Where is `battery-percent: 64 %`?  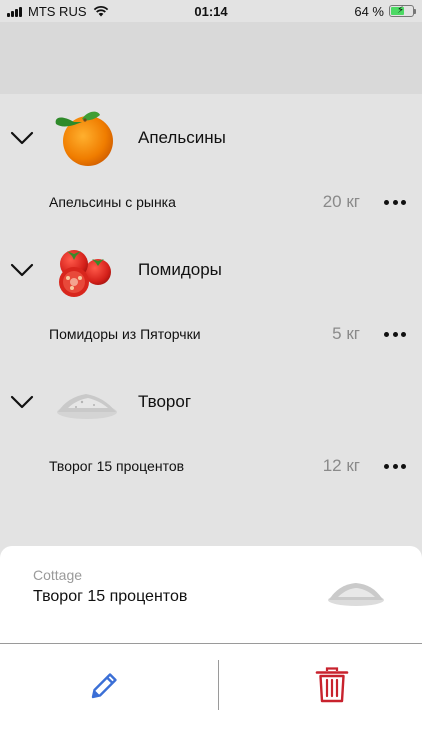 battery-percent: 64 % is located at coordinates (369, 11).